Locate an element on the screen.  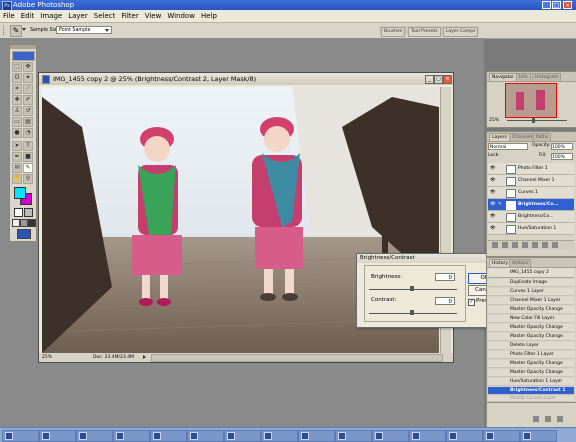
healing-brush-tool-icon: ✚ is located at coordinates (17, 100).